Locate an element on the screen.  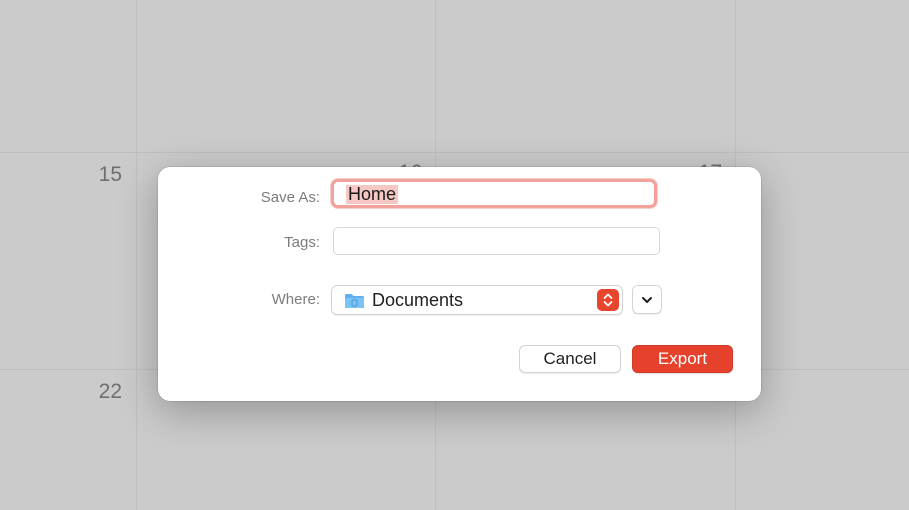
chevron-up-down-icon is located at coordinates (608, 300).